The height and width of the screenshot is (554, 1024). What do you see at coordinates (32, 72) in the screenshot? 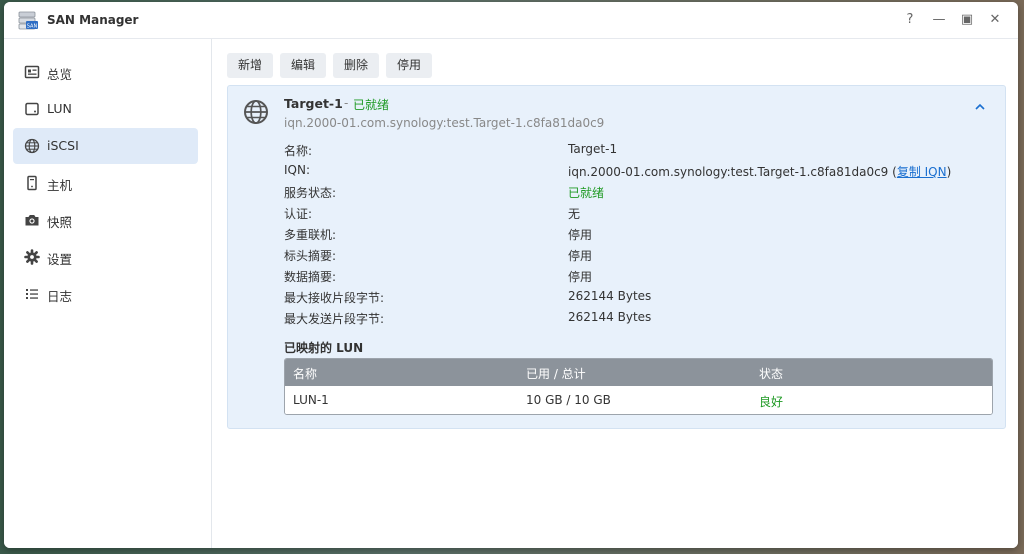
I see `overview-icon` at bounding box center [32, 72].